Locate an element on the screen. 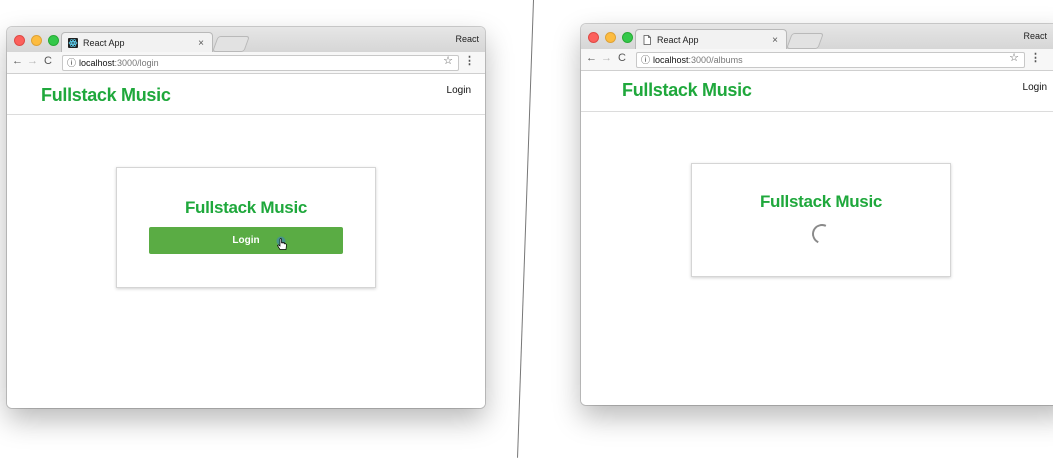 This screenshot has width=1053, height=458. login-card: Fullstack Music Login is located at coordinates (246, 227).